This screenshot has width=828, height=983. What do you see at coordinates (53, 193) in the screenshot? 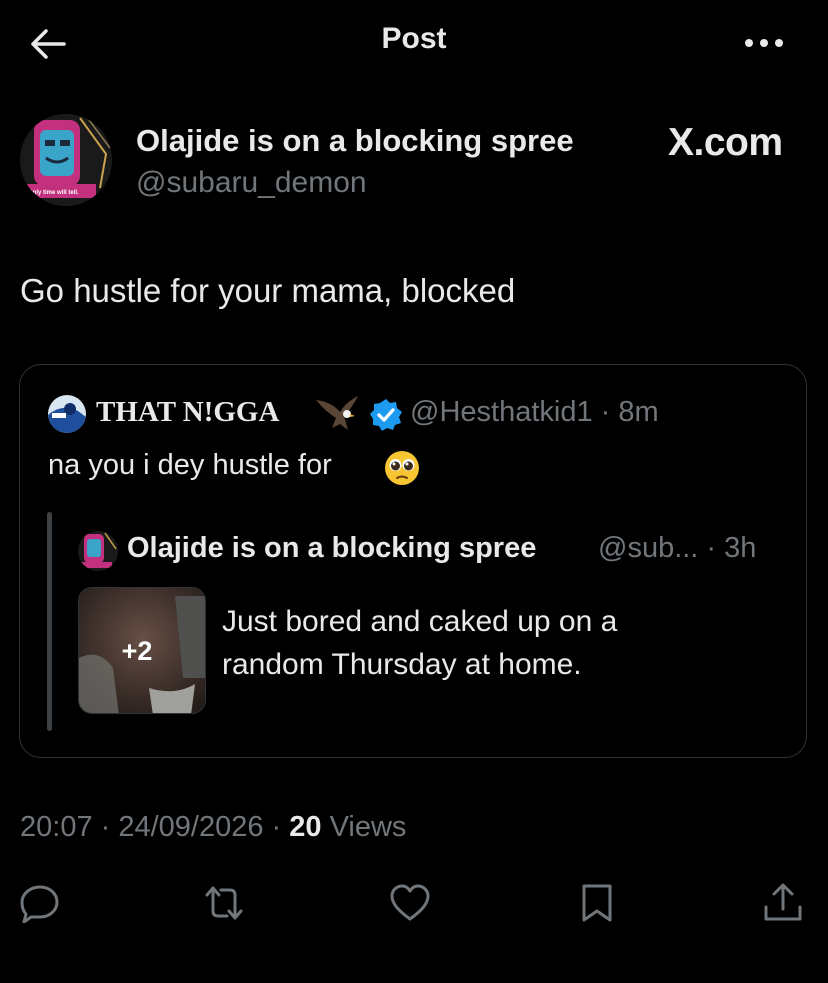
I see `avatar-caption: Only time will tell.` at bounding box center [53, 193].